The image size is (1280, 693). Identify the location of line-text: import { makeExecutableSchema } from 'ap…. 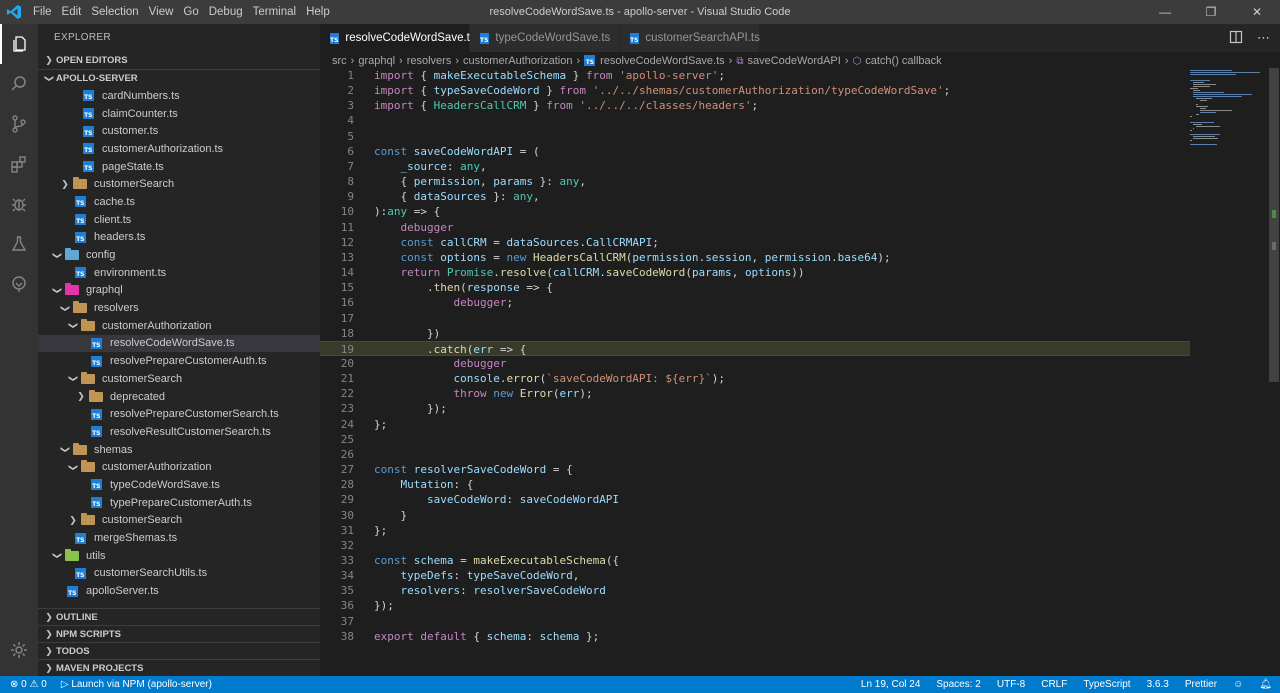
(550, 75).